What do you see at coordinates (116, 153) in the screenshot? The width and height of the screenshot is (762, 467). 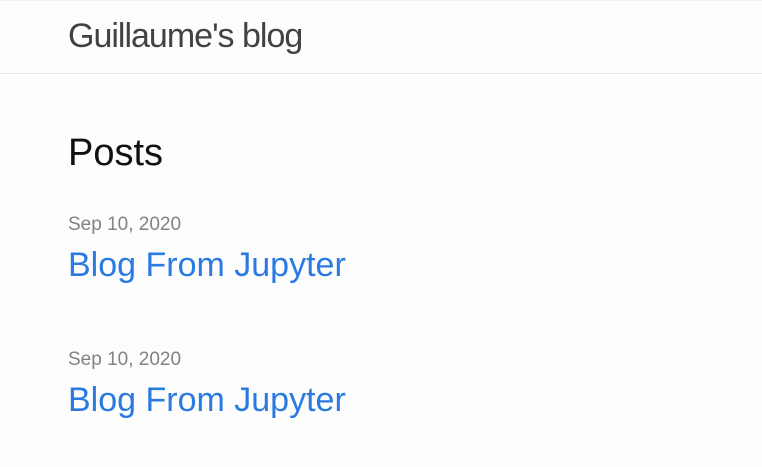 I see `page-title: Posts` at bounding box center [116, 153].